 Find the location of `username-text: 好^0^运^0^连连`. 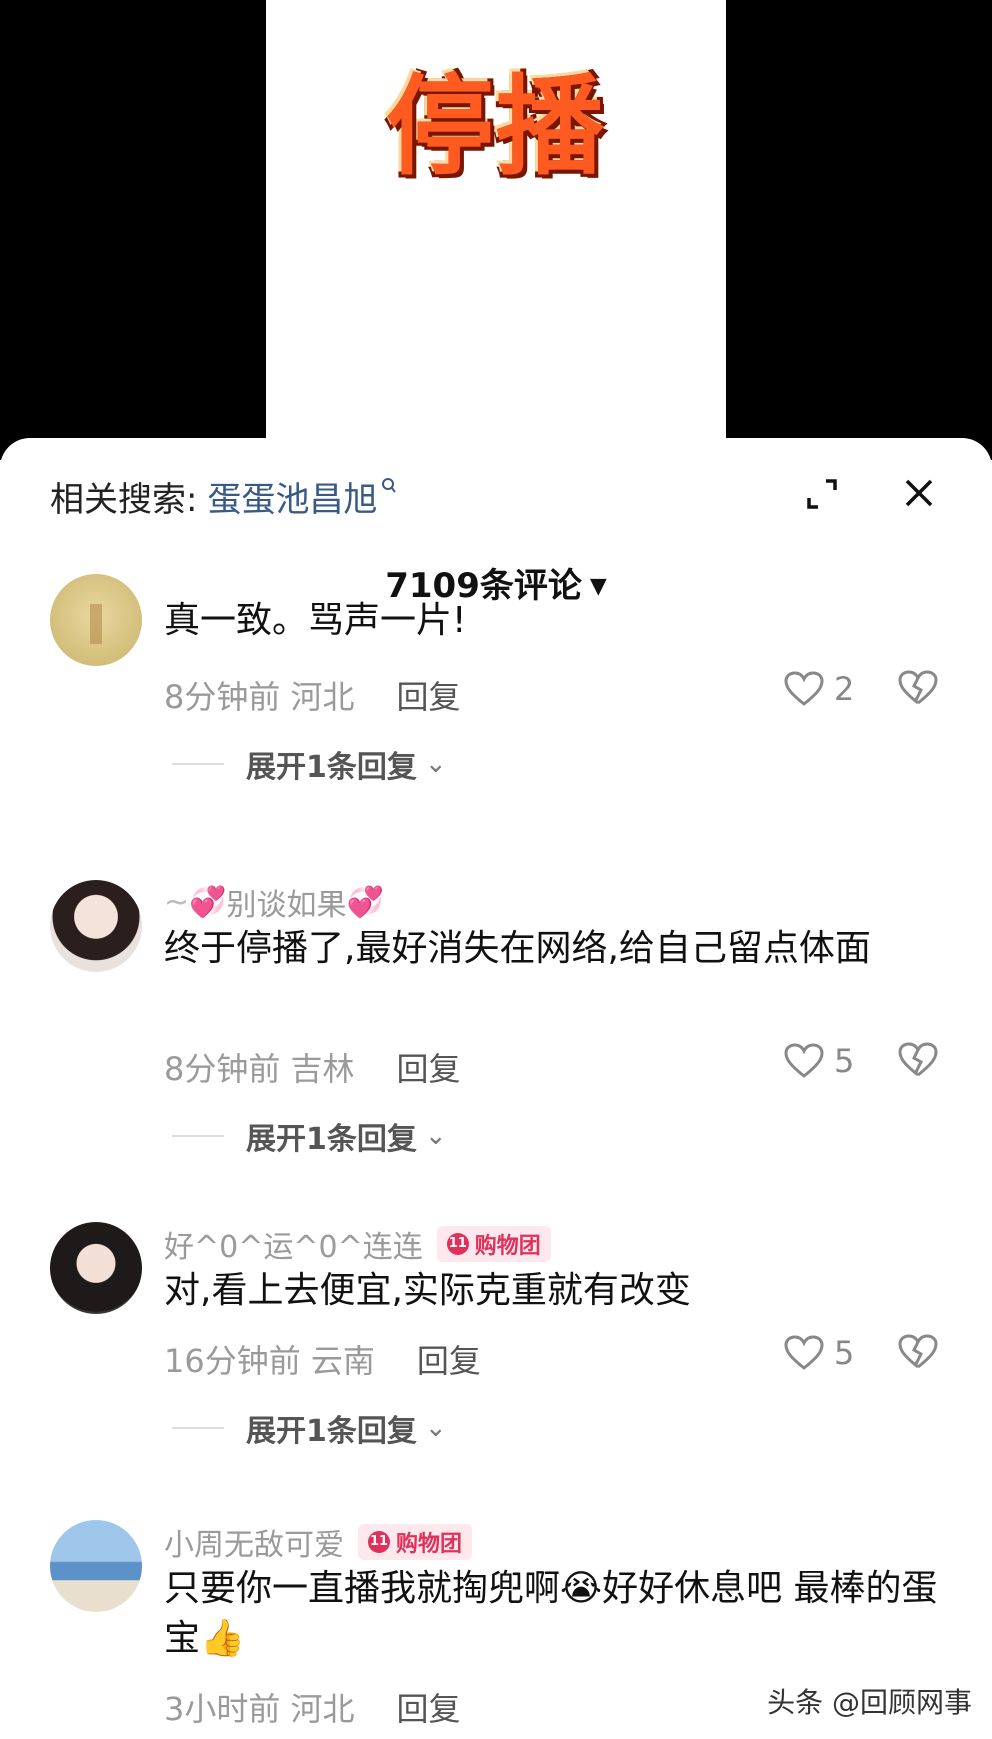

username-text: 好^0^运^0^连连 is located at coordinates (293, 1247).